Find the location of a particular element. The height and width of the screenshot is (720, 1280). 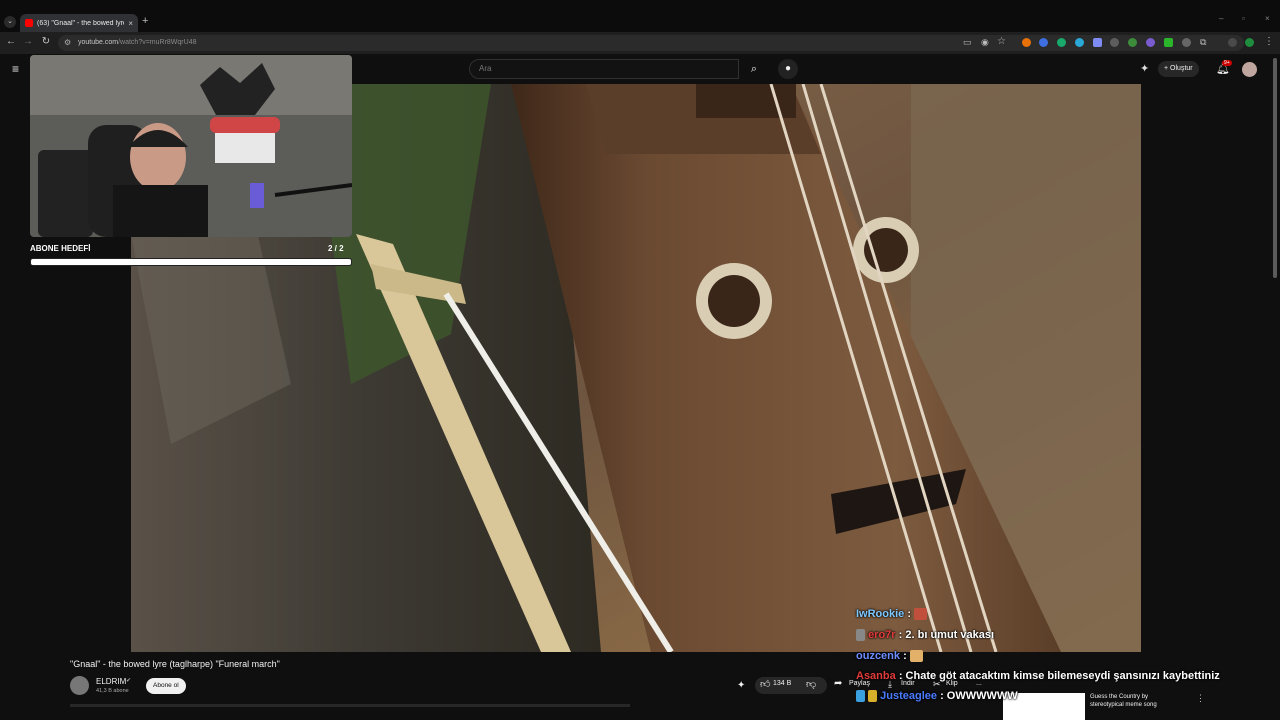

share-arrow-icon: ➦ is located at coordinates (838, 683).